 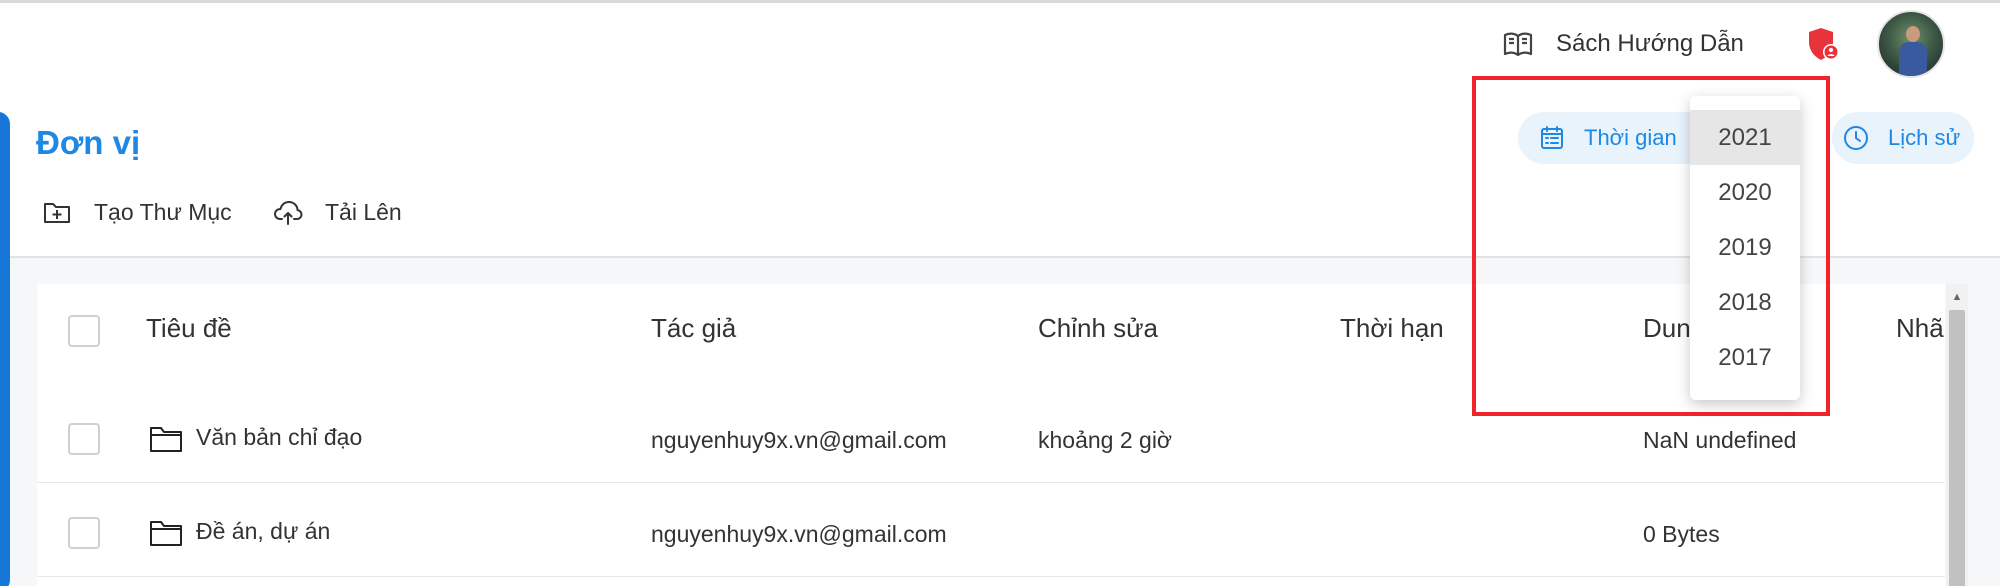 What do you see at coordinates (1957, 448) in the screenshot?
I see `scroll-thumb` at bounding box center [1957, 448].